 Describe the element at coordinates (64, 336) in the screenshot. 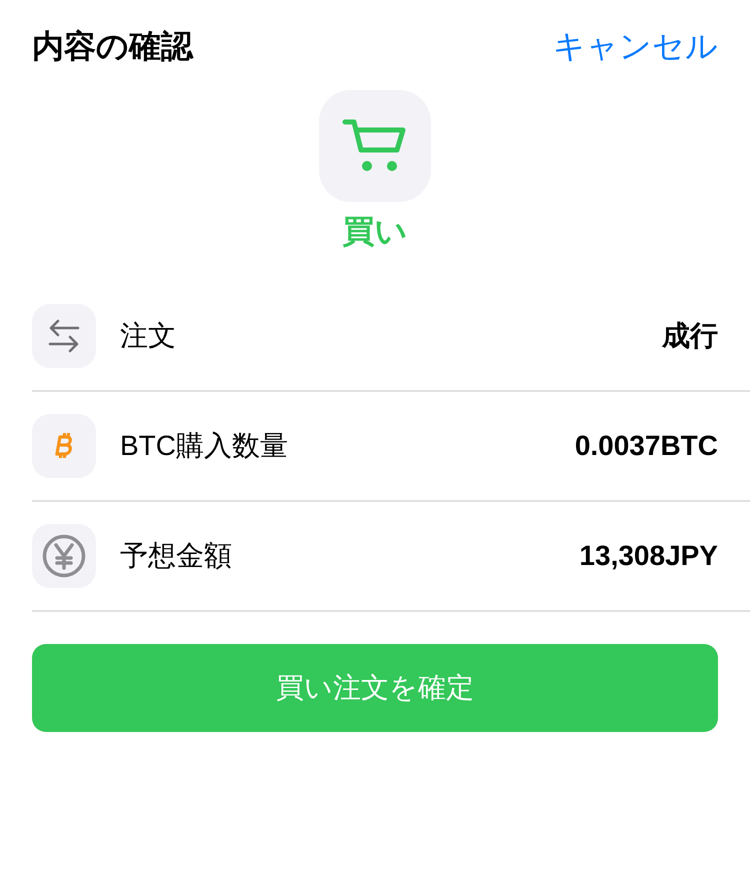

I see `swap-arrows-icon` at that location.